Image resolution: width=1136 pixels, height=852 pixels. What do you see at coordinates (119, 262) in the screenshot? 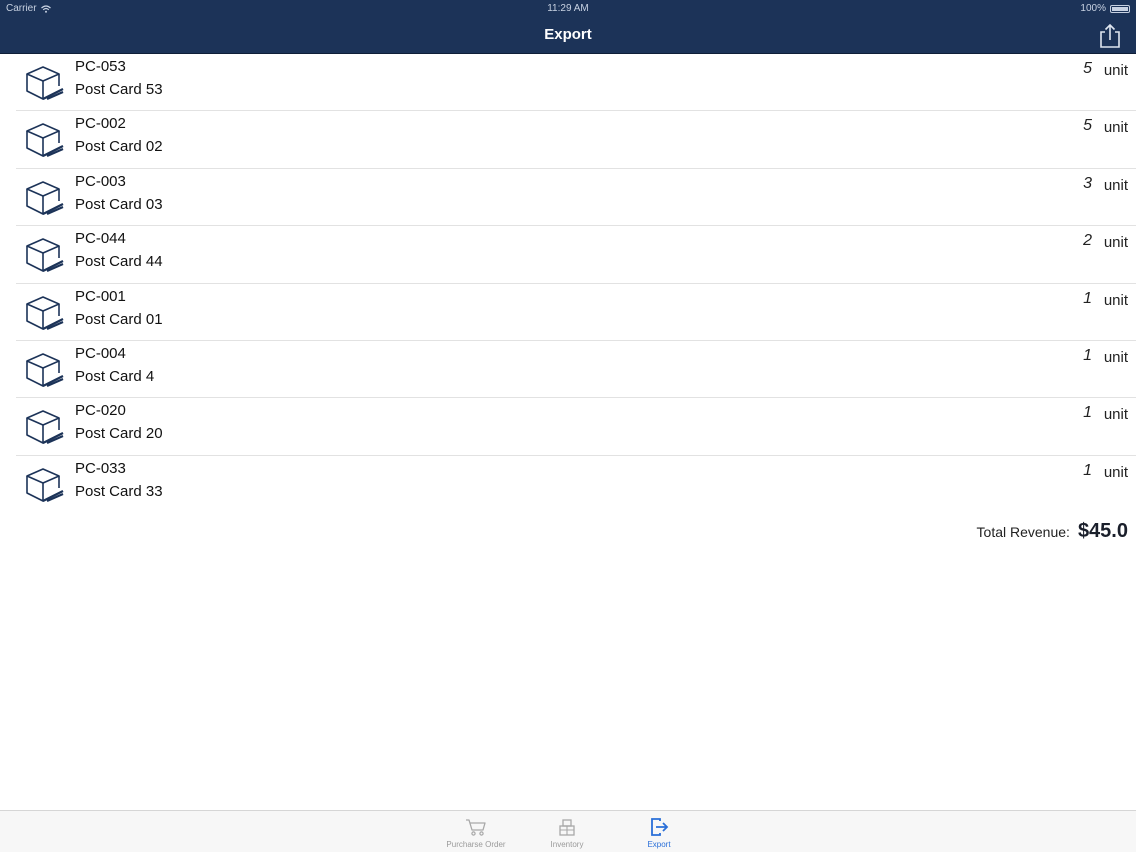
I see `item-name: Post Card 44` at bounding box center [119, 262].